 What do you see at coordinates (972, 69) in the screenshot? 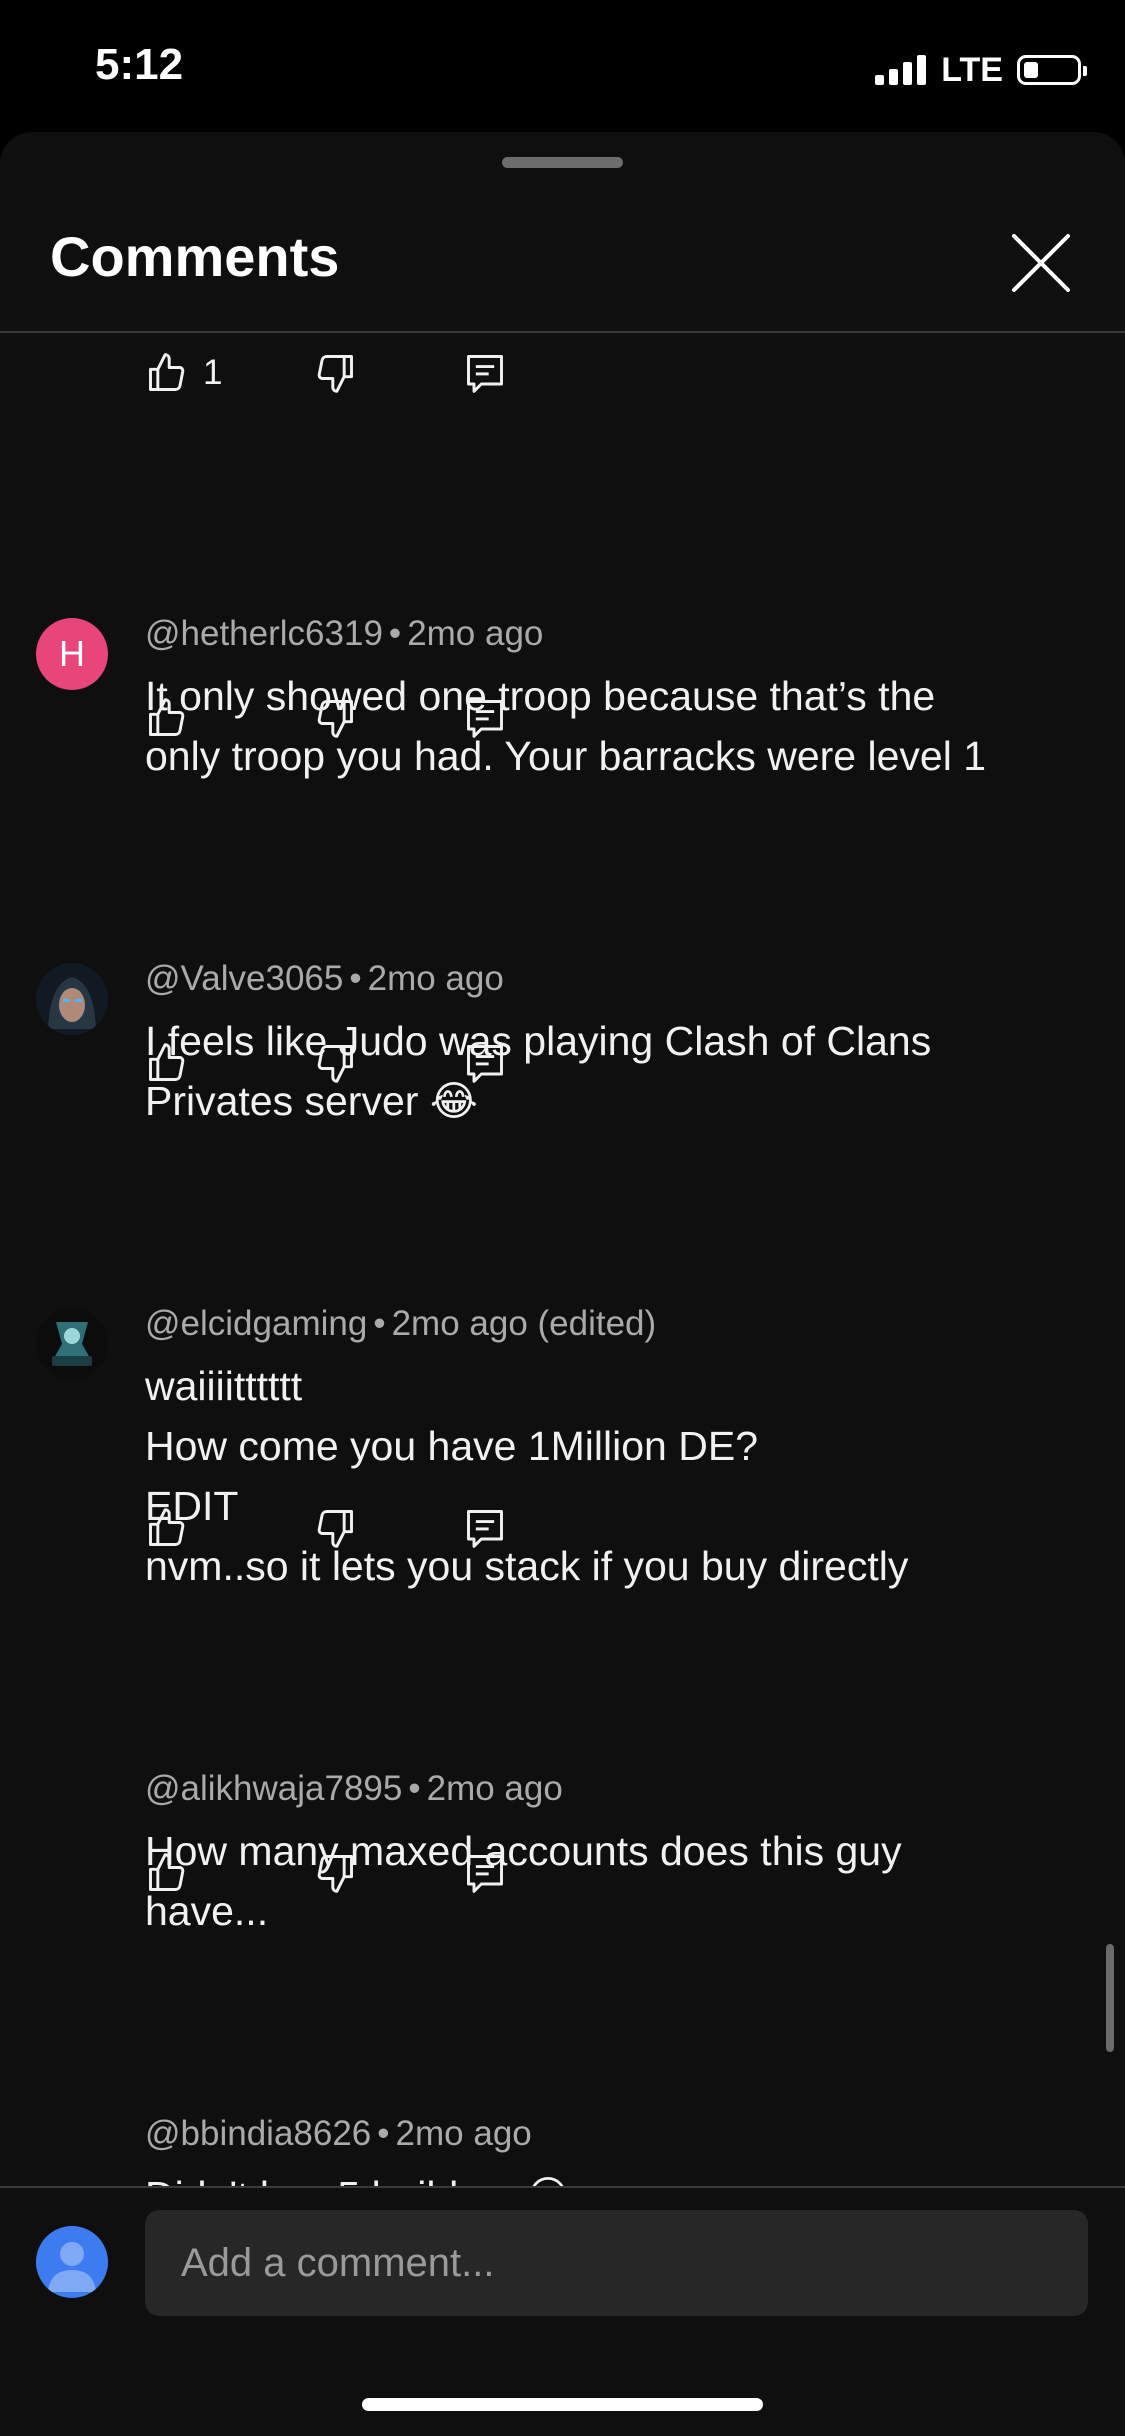
I see `network-label: LTE` at bounding box center [972, 69].